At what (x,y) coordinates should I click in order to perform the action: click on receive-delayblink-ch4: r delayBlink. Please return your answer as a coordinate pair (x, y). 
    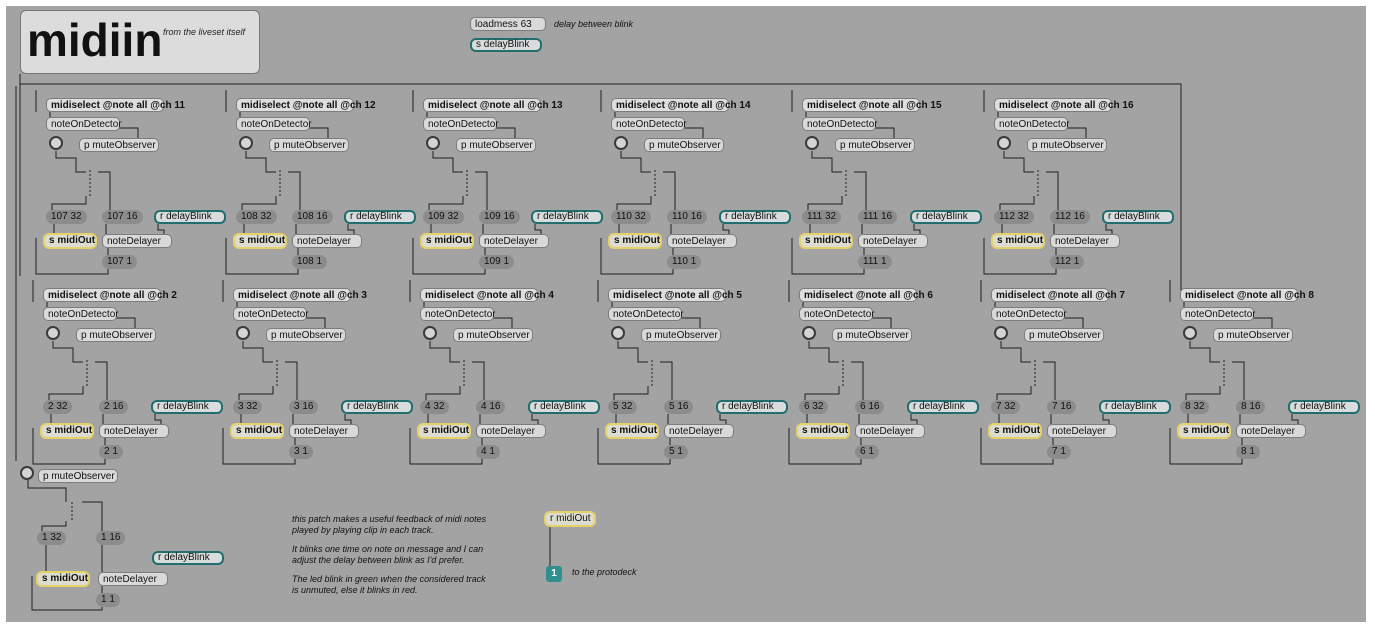
    Looking at the image, I should click on (564, 407).